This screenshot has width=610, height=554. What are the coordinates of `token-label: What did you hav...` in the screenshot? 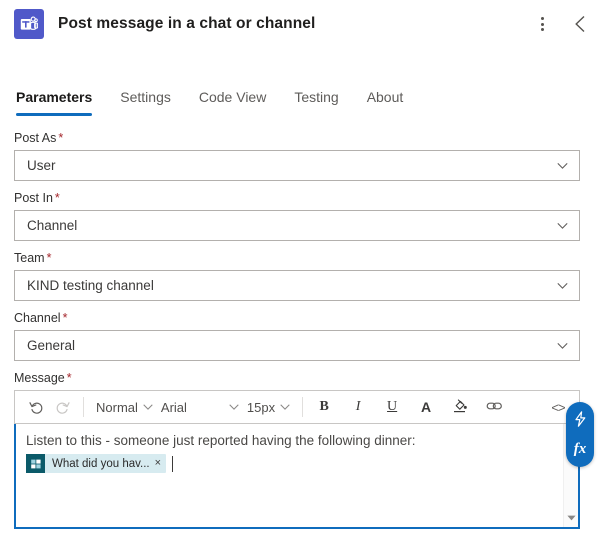 It's located at (101, 463).